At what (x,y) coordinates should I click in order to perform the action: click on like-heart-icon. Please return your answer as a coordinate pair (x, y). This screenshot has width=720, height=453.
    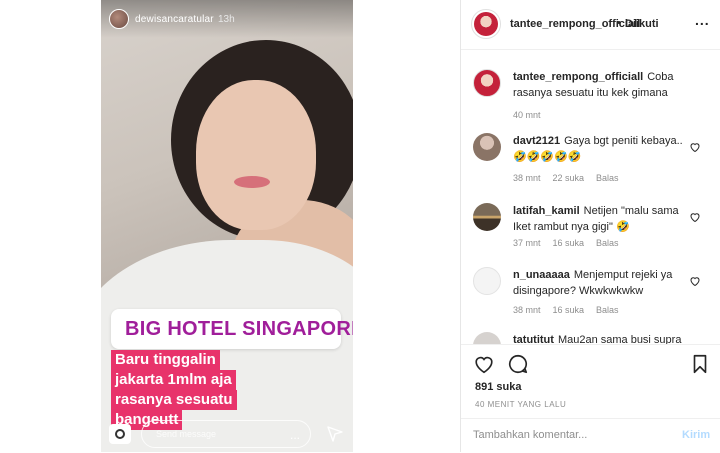
    Looking at the image, I should click on (484, 364).